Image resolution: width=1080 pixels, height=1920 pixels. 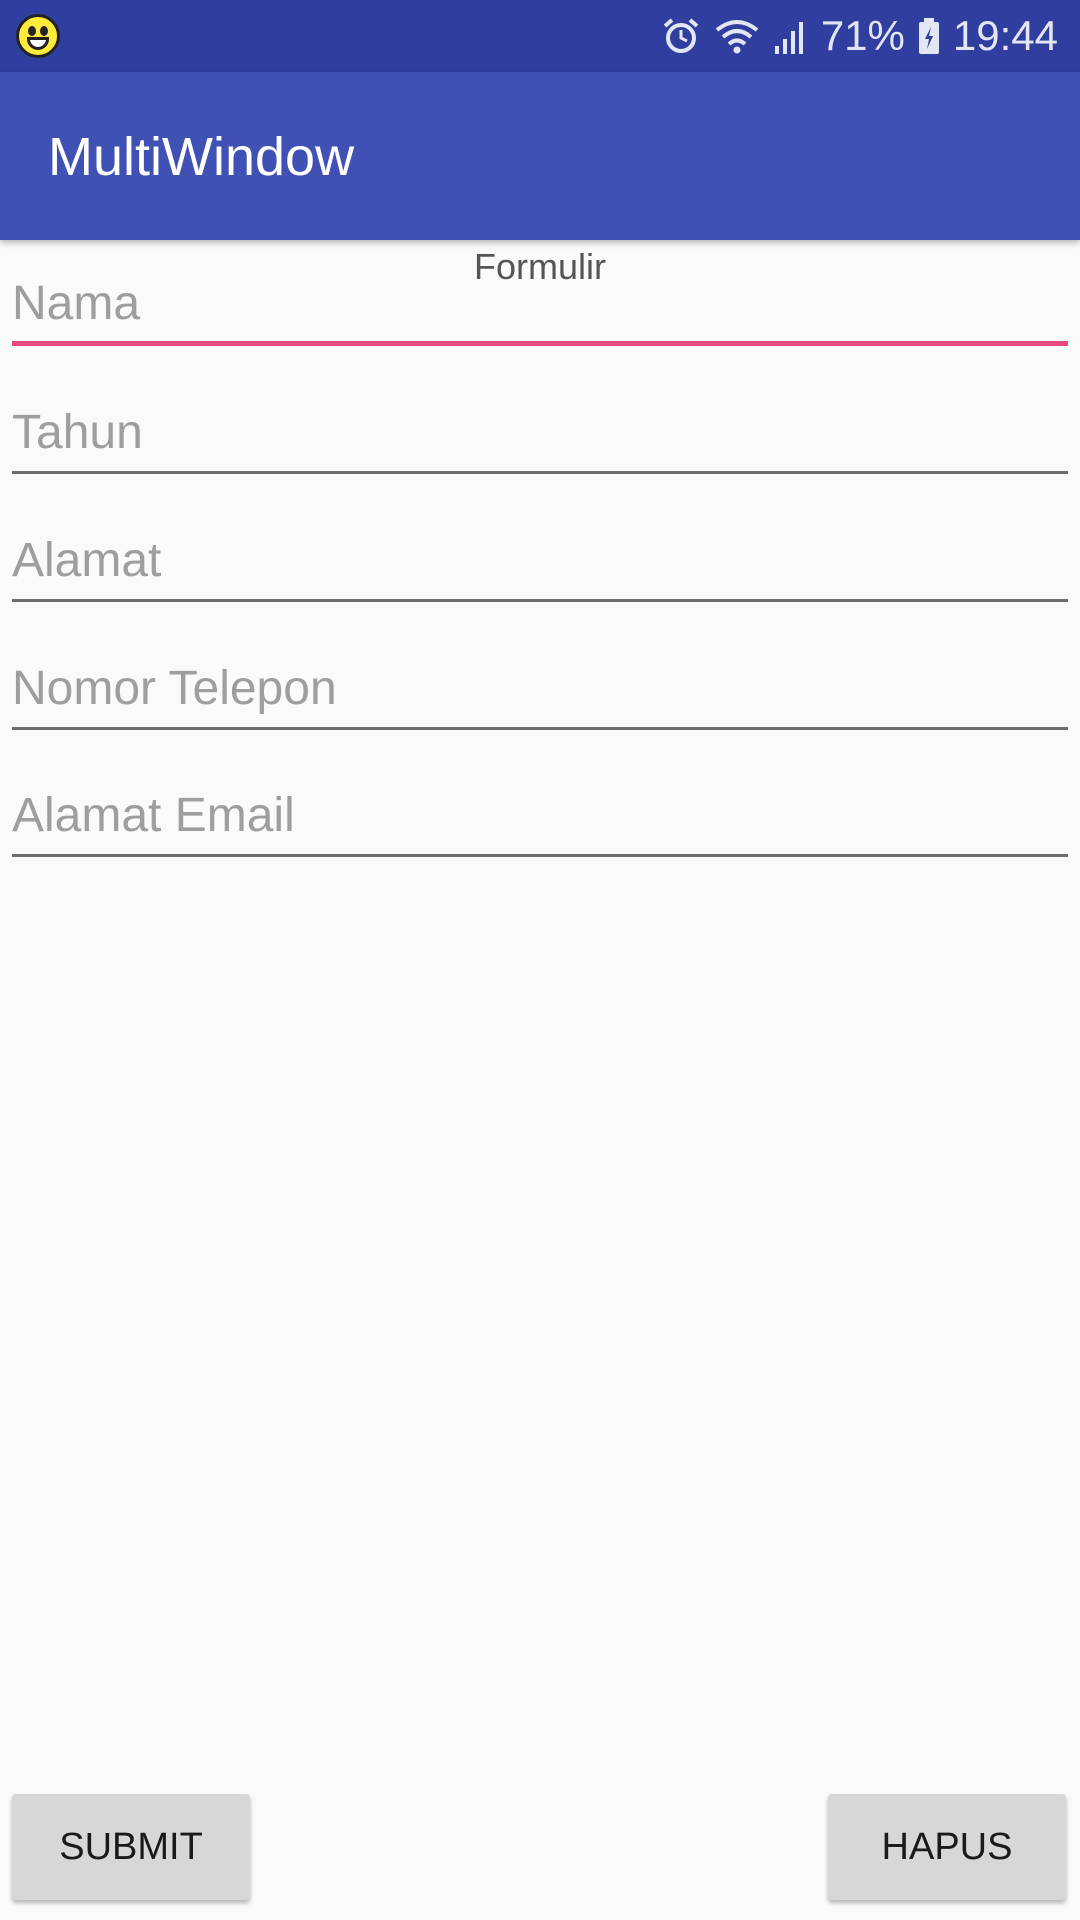 I want to click on status-icons: 71% 19:44, so click(x=859, y=36).